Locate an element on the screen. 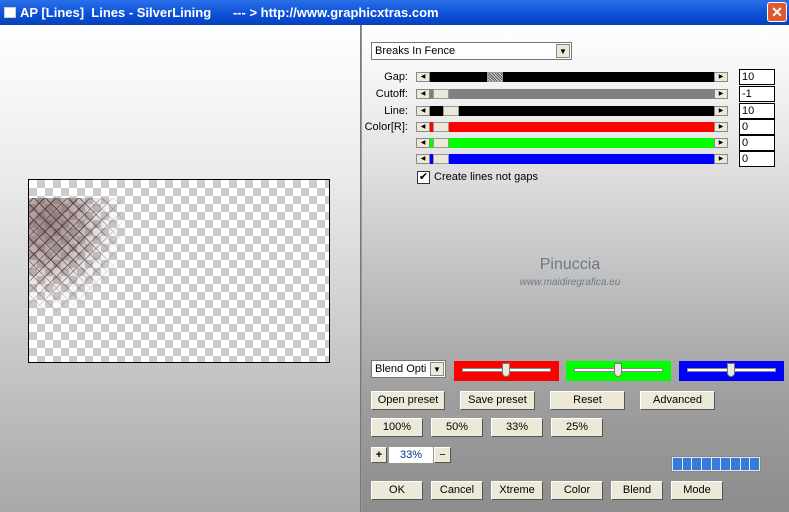 This screenshot has height=512, width=789. slider-label: Cutoff: is located at coordinates (391, 94).